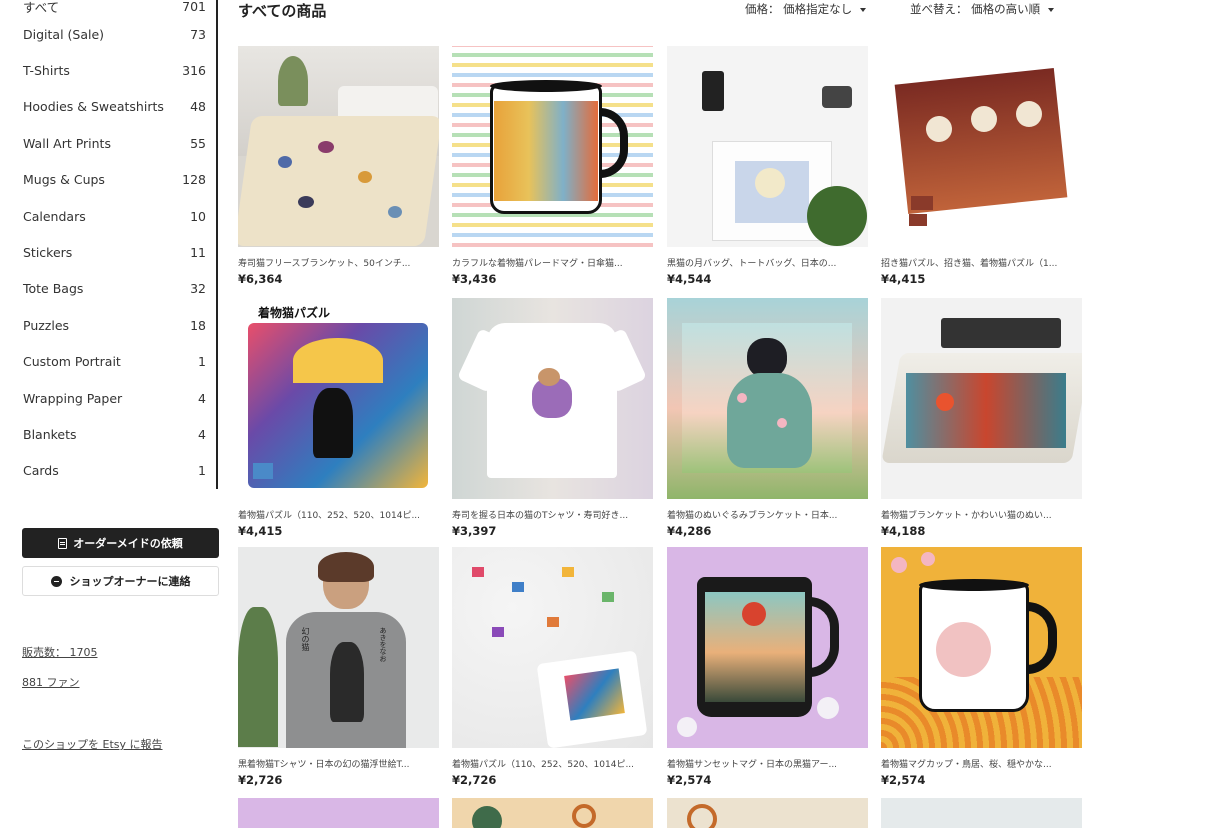 This screenshot has height=828, width=1224. Describe the element at coordinates (63, 543) in the screenshot. I see `clipboard-icon` at that location.